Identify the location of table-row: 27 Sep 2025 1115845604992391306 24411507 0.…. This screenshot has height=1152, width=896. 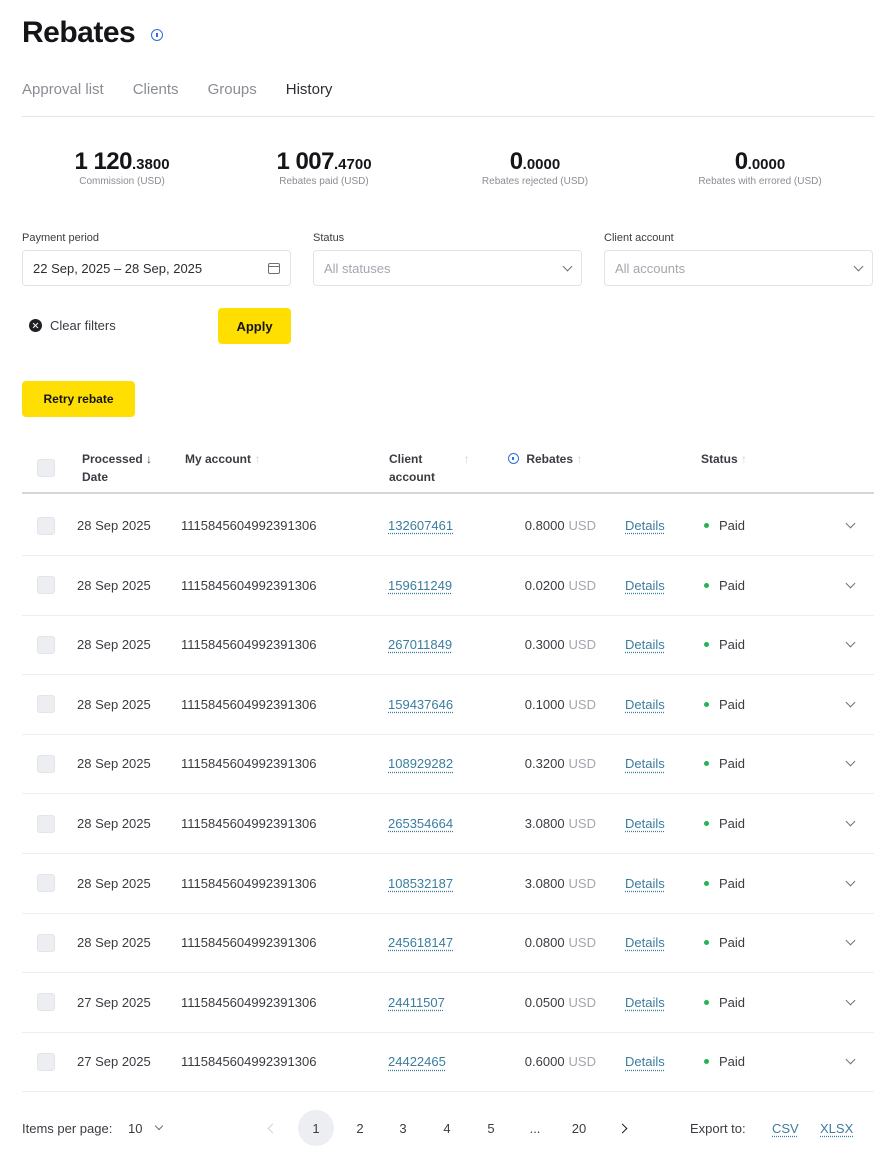
(448, 1003).